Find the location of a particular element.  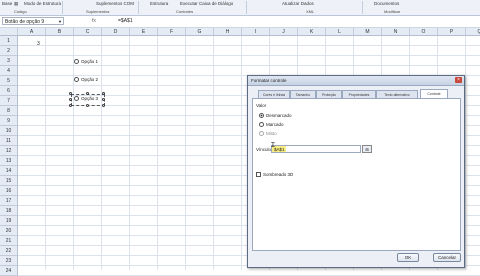

option-button-label: Opção 2 is located at coordinates (90, 79).